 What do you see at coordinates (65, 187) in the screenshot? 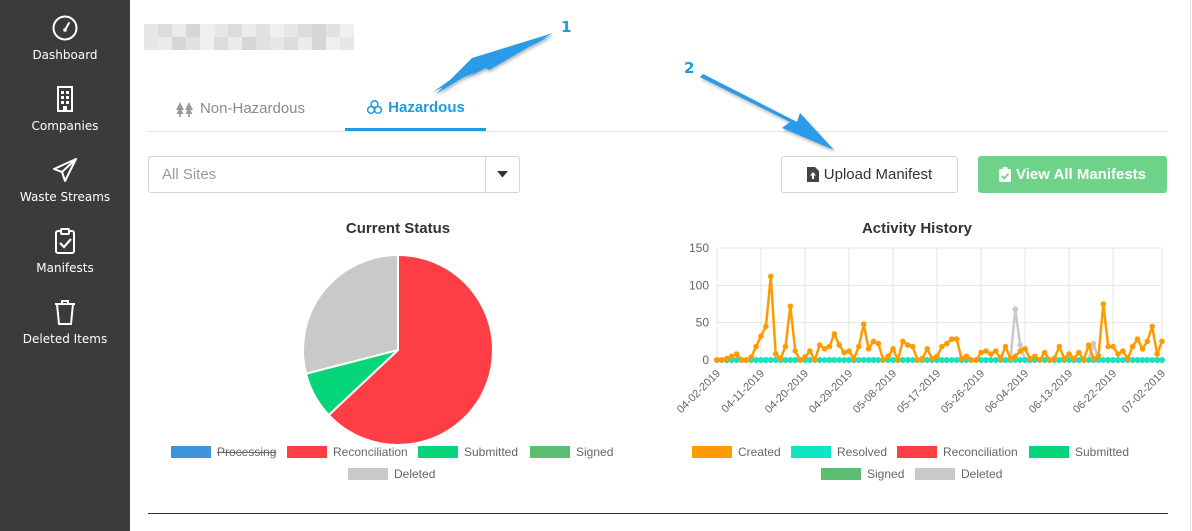
I see `sidebar-item-waste-streams: Waste Streams` at bounding box center [65, 187].